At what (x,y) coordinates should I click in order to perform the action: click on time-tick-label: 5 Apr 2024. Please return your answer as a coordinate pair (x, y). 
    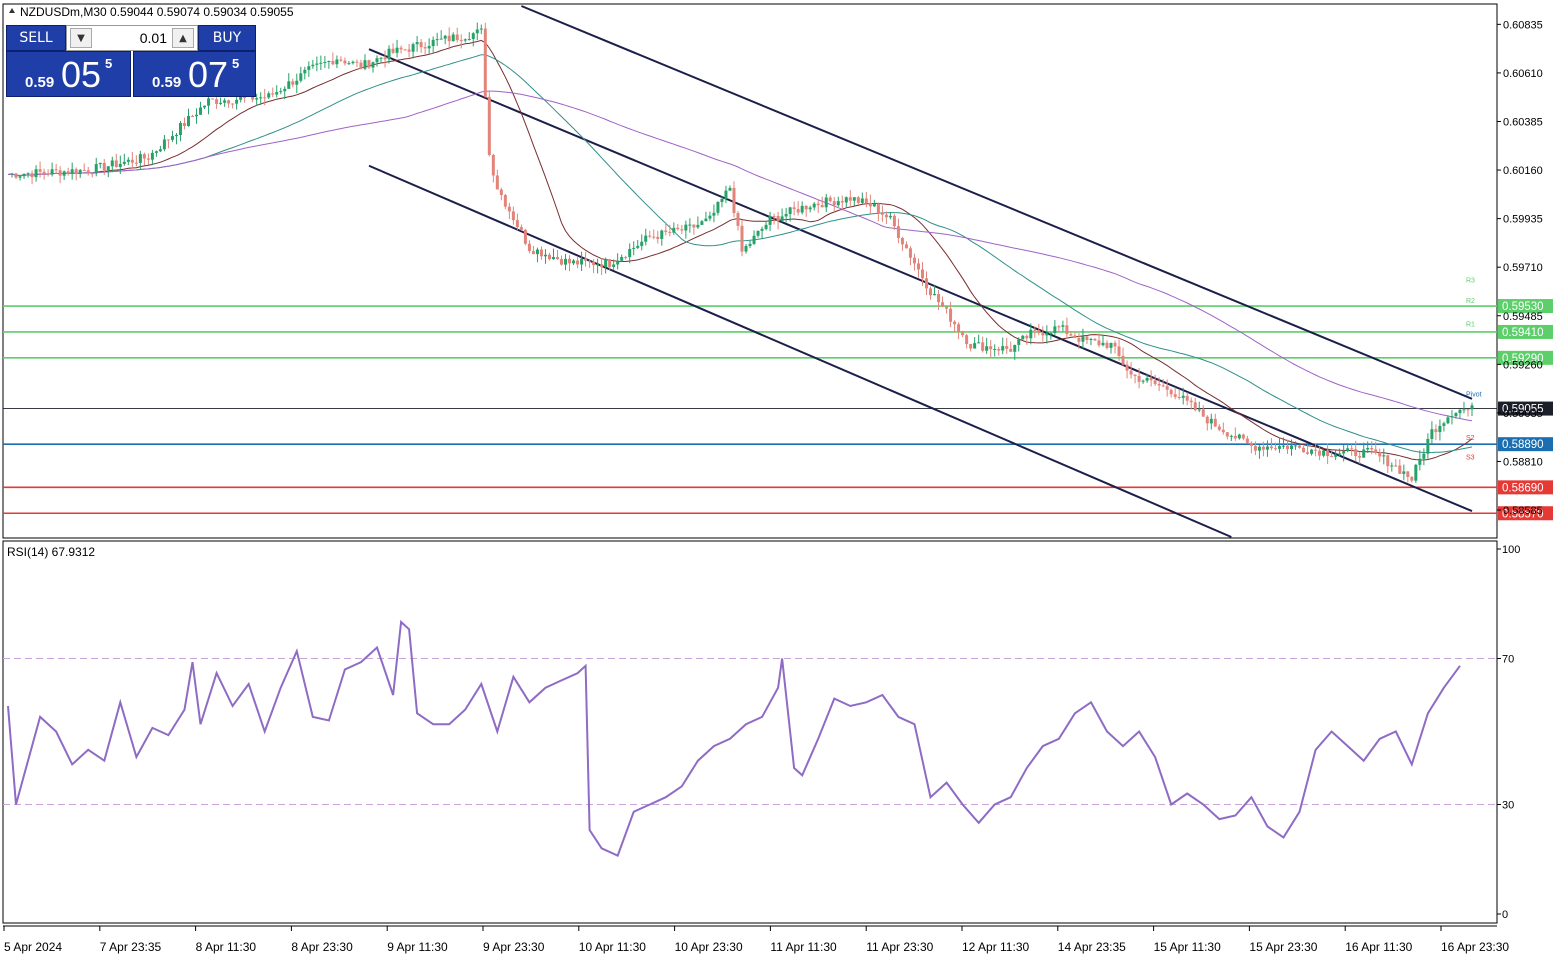
    Looking at the image, I should click on (33, 947).